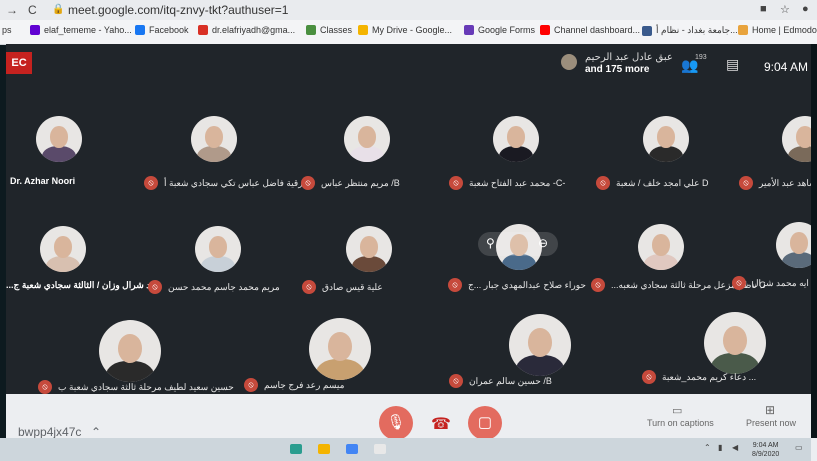  Describe the element at coordinates (441, 424) in the screenshot. I see `hang-up-button: ☎` at that location.